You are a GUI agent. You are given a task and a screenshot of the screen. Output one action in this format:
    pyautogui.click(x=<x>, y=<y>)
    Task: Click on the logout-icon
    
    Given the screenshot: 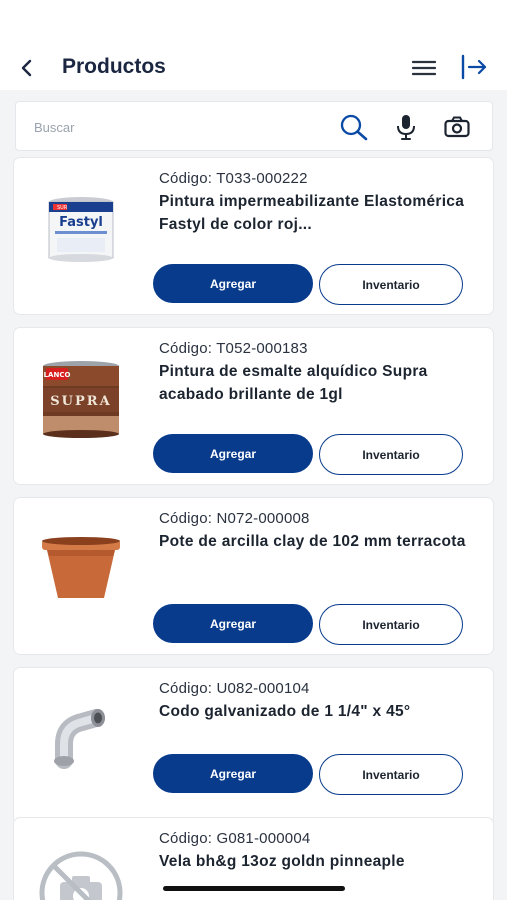 What is the action you would take?
    pyautogui.click(x=474, y=67)
    